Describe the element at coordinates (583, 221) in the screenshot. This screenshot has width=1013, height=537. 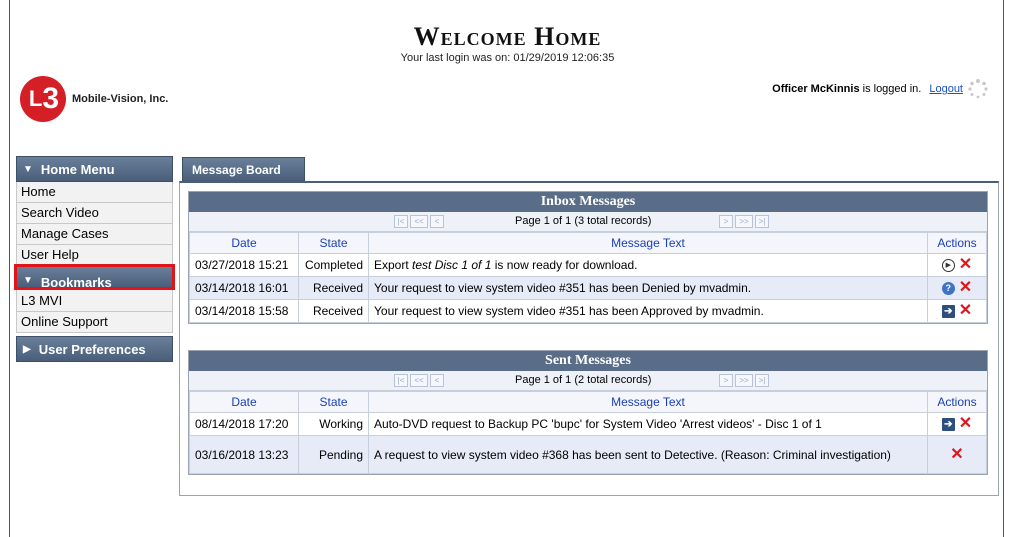
I see `inbox-page-info: Page 1 of 1 (3 total records)` at that location.